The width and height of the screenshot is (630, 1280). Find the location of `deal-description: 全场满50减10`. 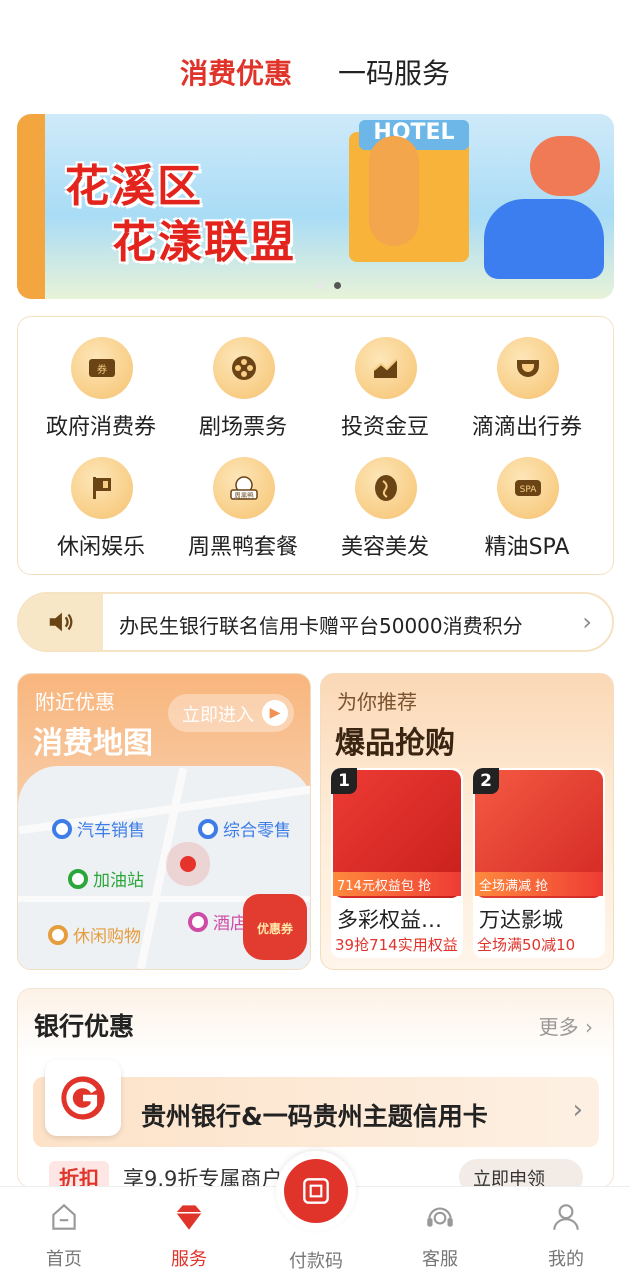

deal-description: 全场满50减10 is located at coordinates (526, 945).